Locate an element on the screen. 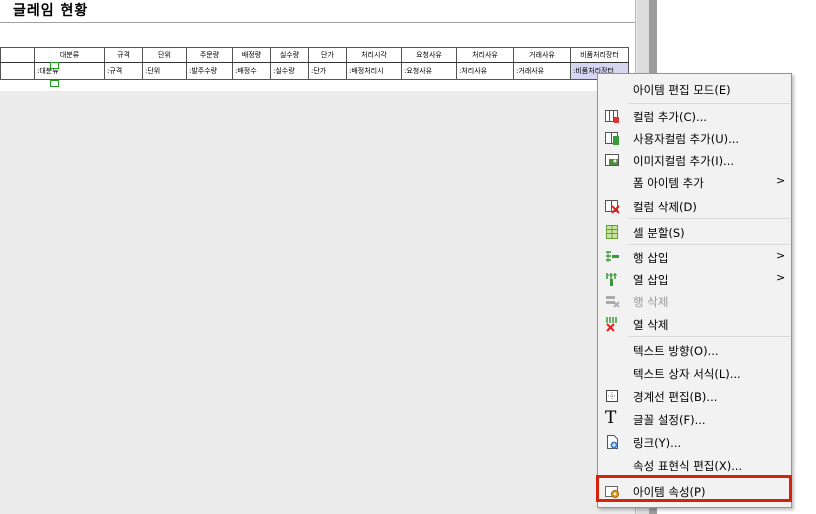 This screenshot has height=514, width=816. table-cell: :배정처리시 is located at coordinates (374, 71).